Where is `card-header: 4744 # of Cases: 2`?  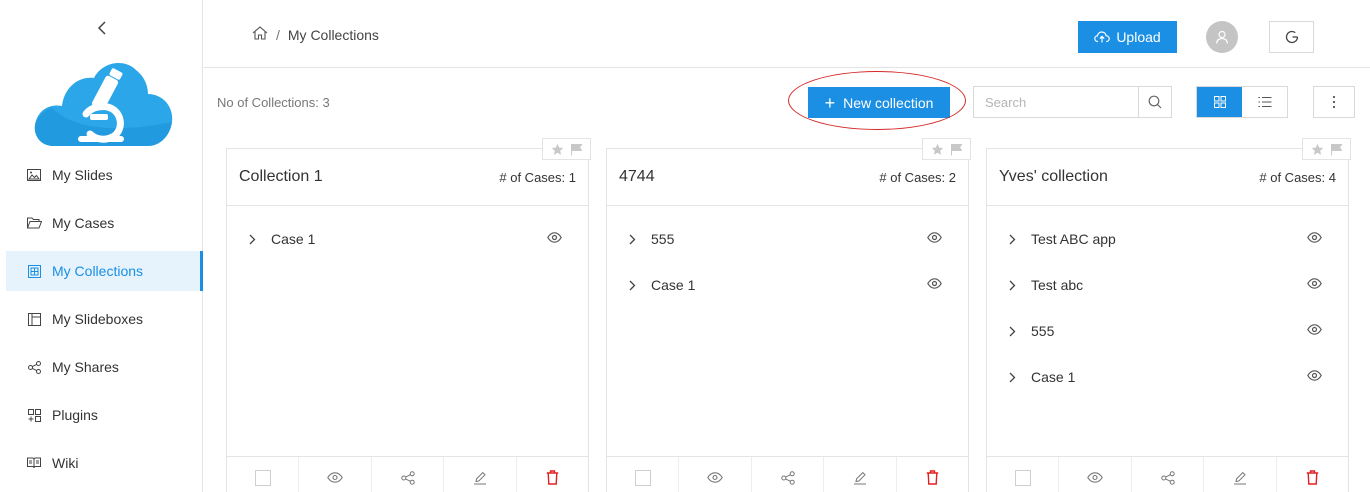
card-header: 4744 # of Cases: 2 is located at coordinates (787, 177).